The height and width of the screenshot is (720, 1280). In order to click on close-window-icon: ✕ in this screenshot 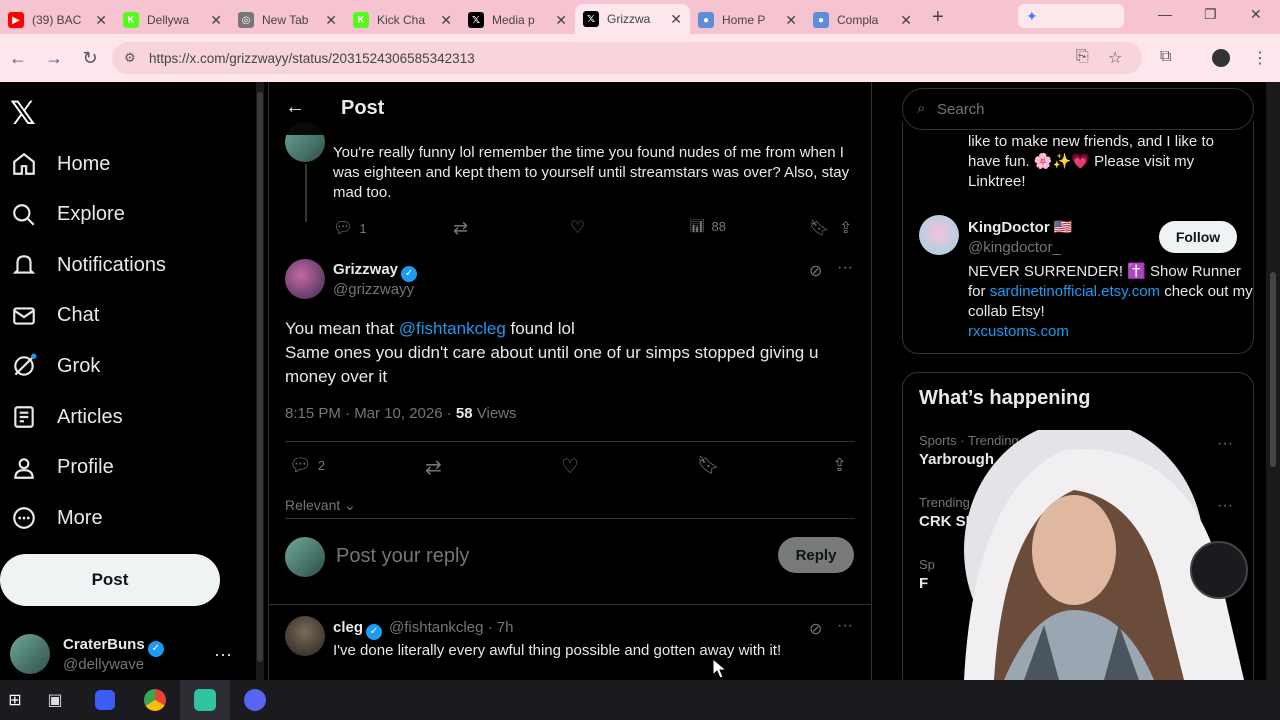, I will do `click(1256, 14)`.